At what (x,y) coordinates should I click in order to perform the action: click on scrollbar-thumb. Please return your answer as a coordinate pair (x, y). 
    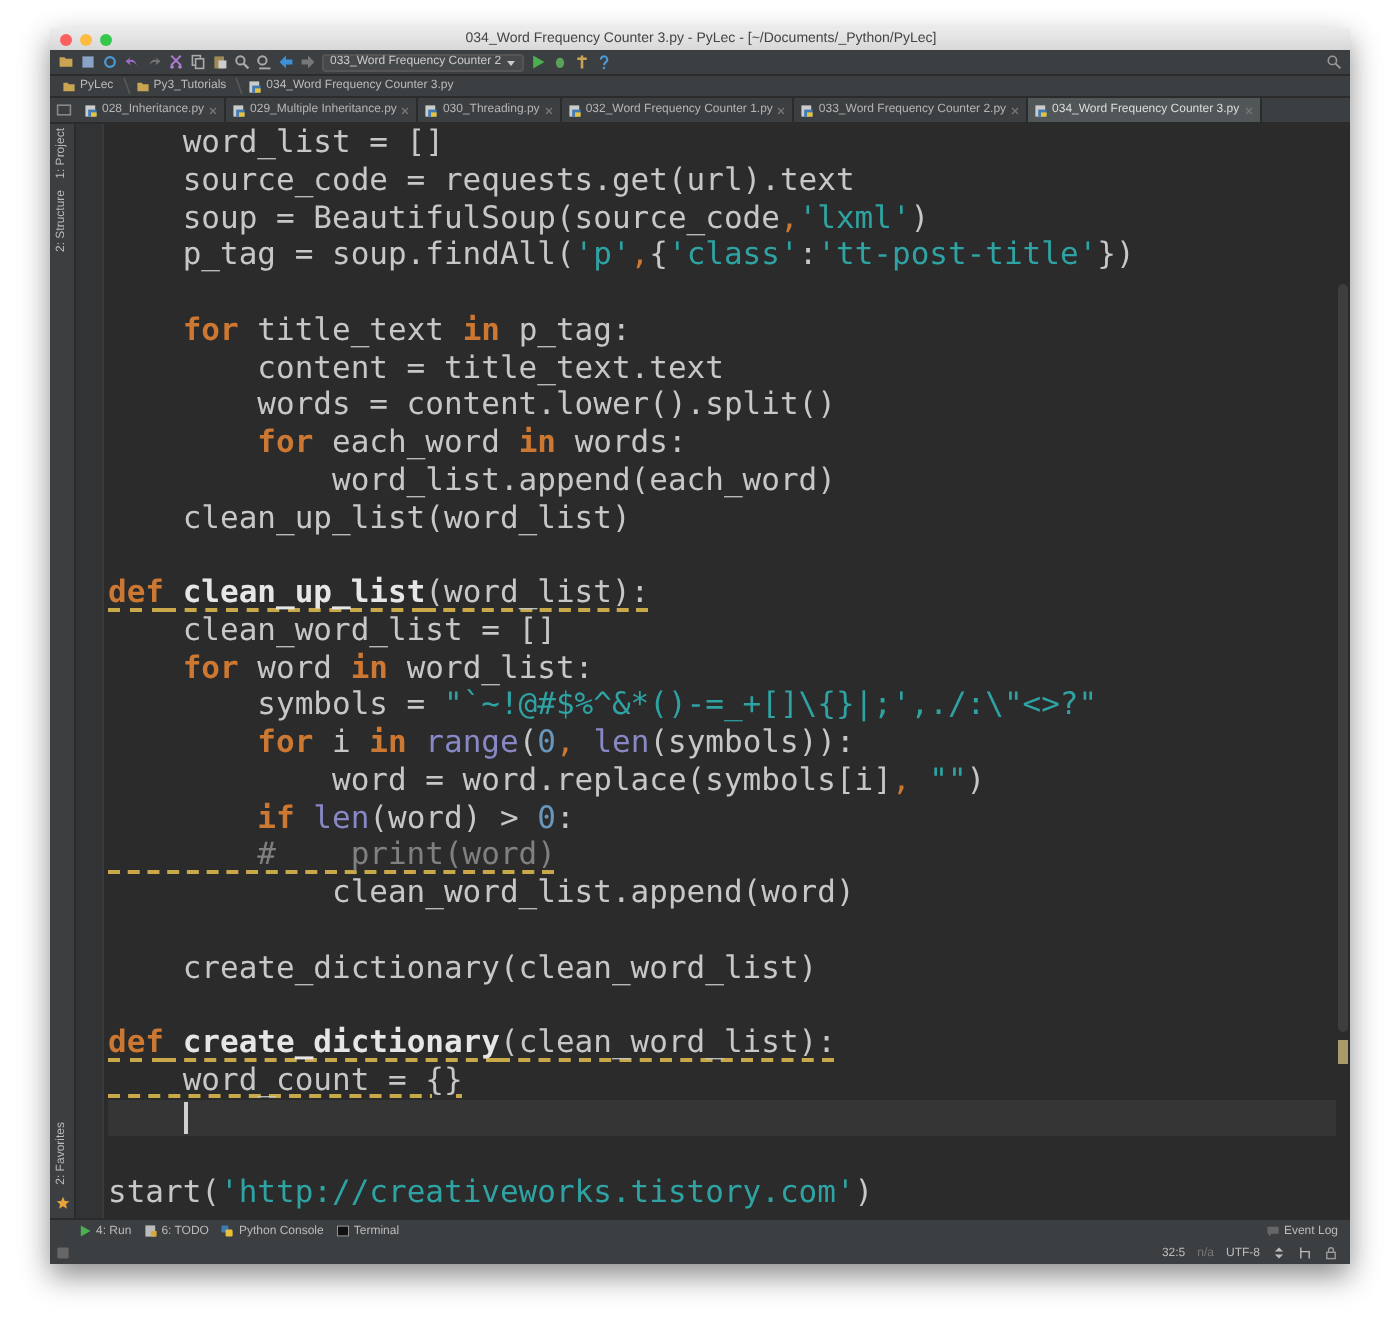
    Looking at the image, I should click on (1343, 658).